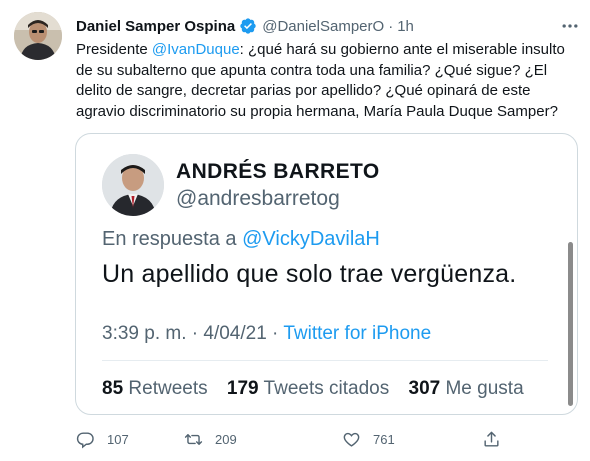 The image size is (590, 461). Describe the element at coordinates (167, 388) in the screenshot. I see `retweets-label: Retweets` at that location.